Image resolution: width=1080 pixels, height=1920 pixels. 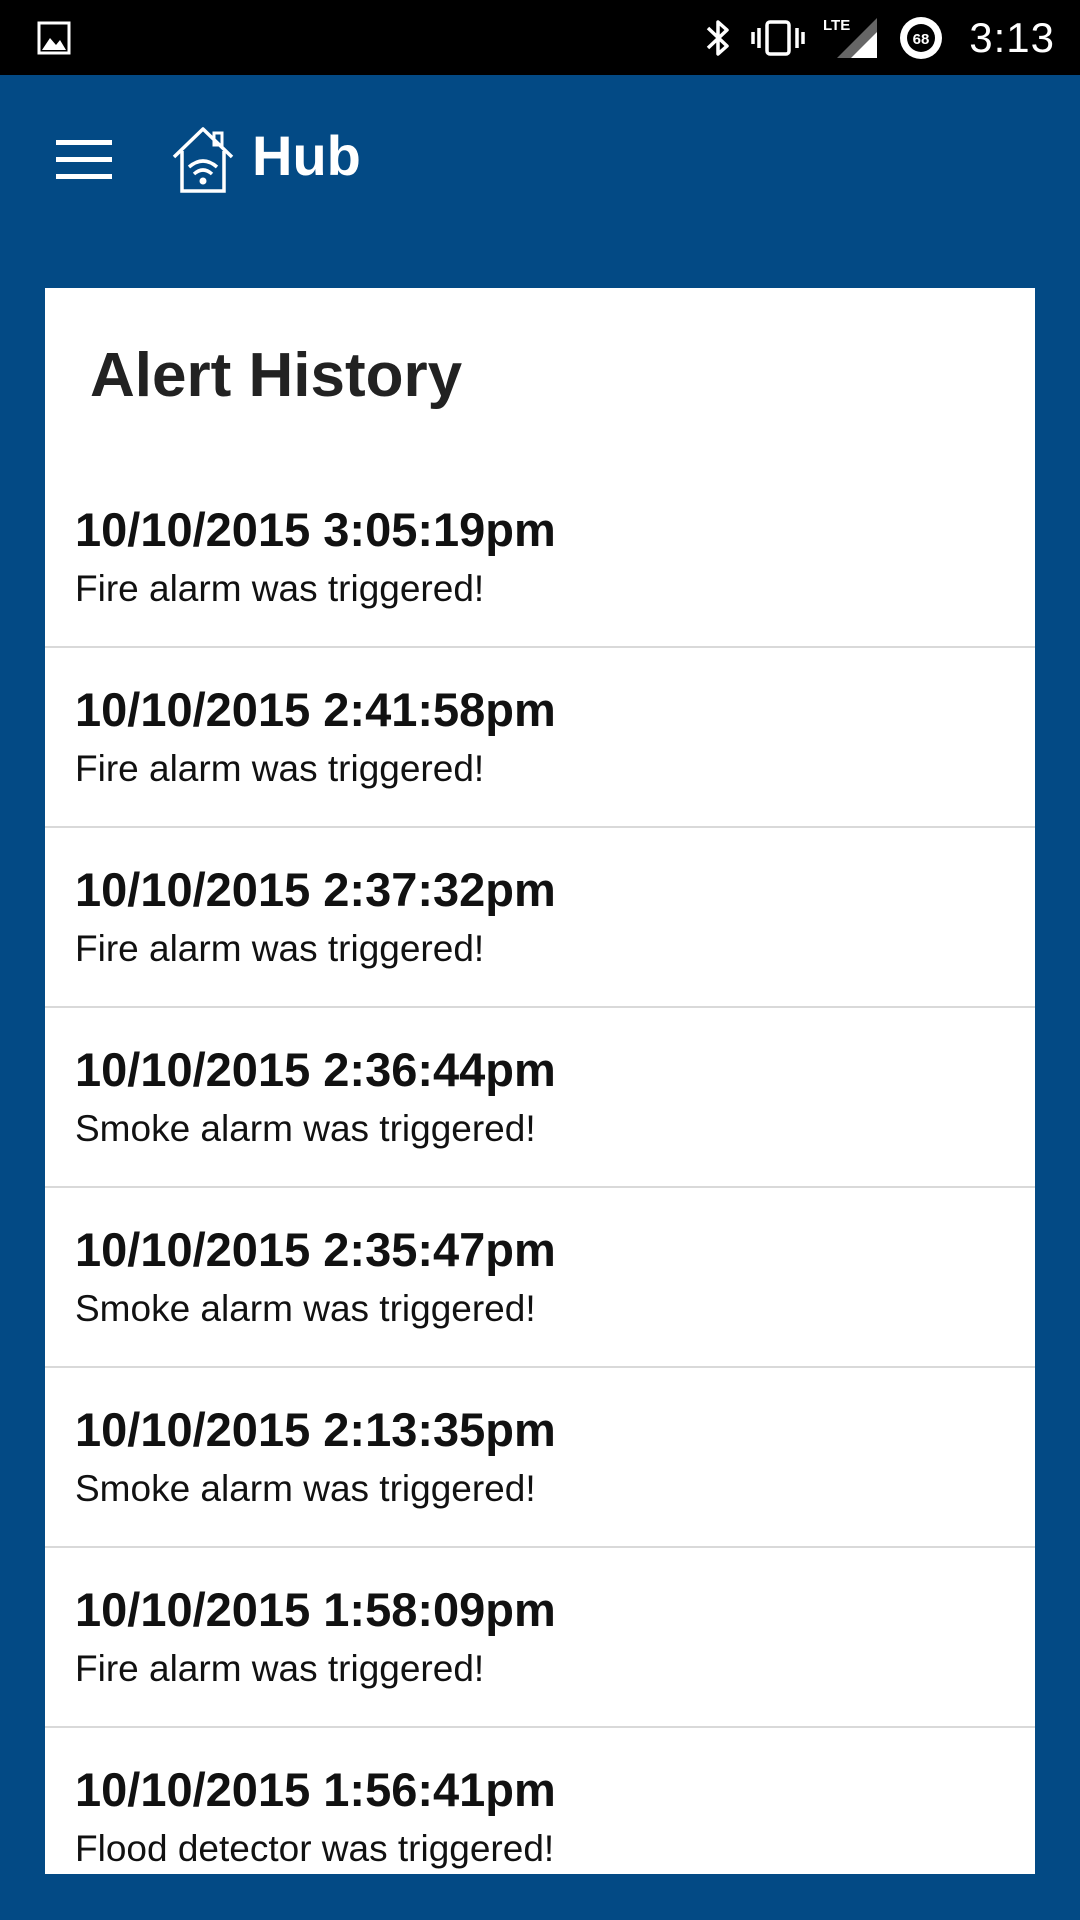 What do you see at coordinates (778, 38) in the screenshot?
I see `vibrate-icon` at bounding box center [778, 38].